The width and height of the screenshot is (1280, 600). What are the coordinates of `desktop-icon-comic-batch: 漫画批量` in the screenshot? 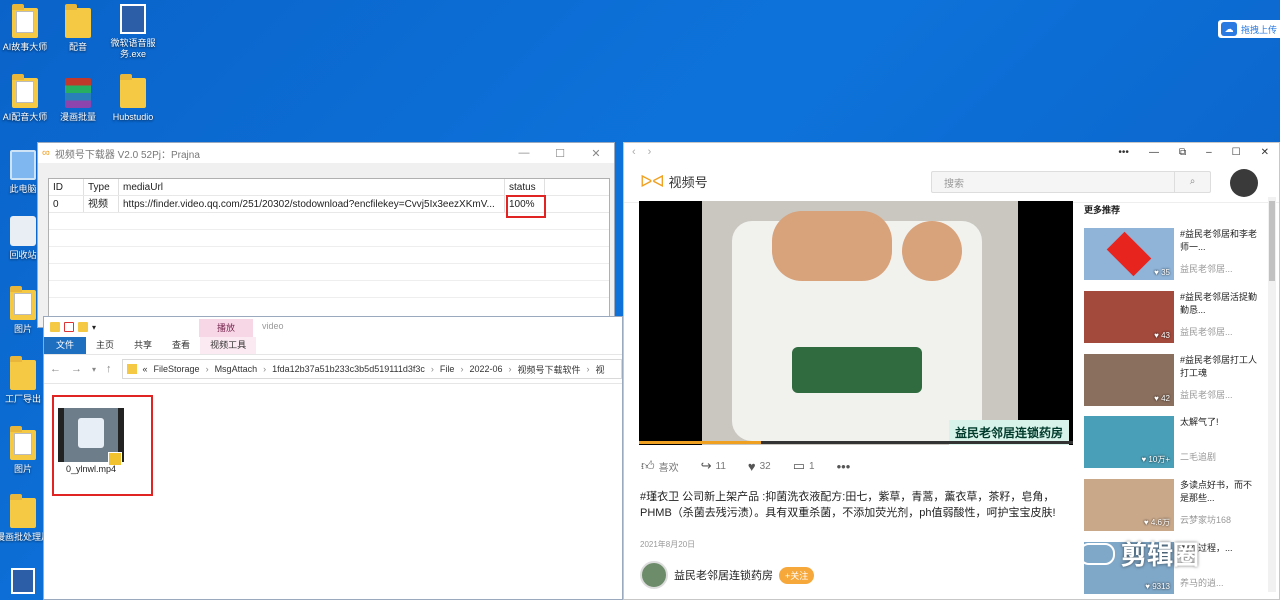 It's located at (78, 100).